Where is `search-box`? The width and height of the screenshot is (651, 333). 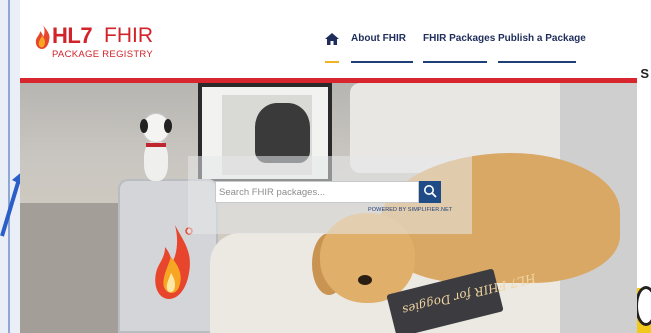
search-box is located at coordinates (317, 192).